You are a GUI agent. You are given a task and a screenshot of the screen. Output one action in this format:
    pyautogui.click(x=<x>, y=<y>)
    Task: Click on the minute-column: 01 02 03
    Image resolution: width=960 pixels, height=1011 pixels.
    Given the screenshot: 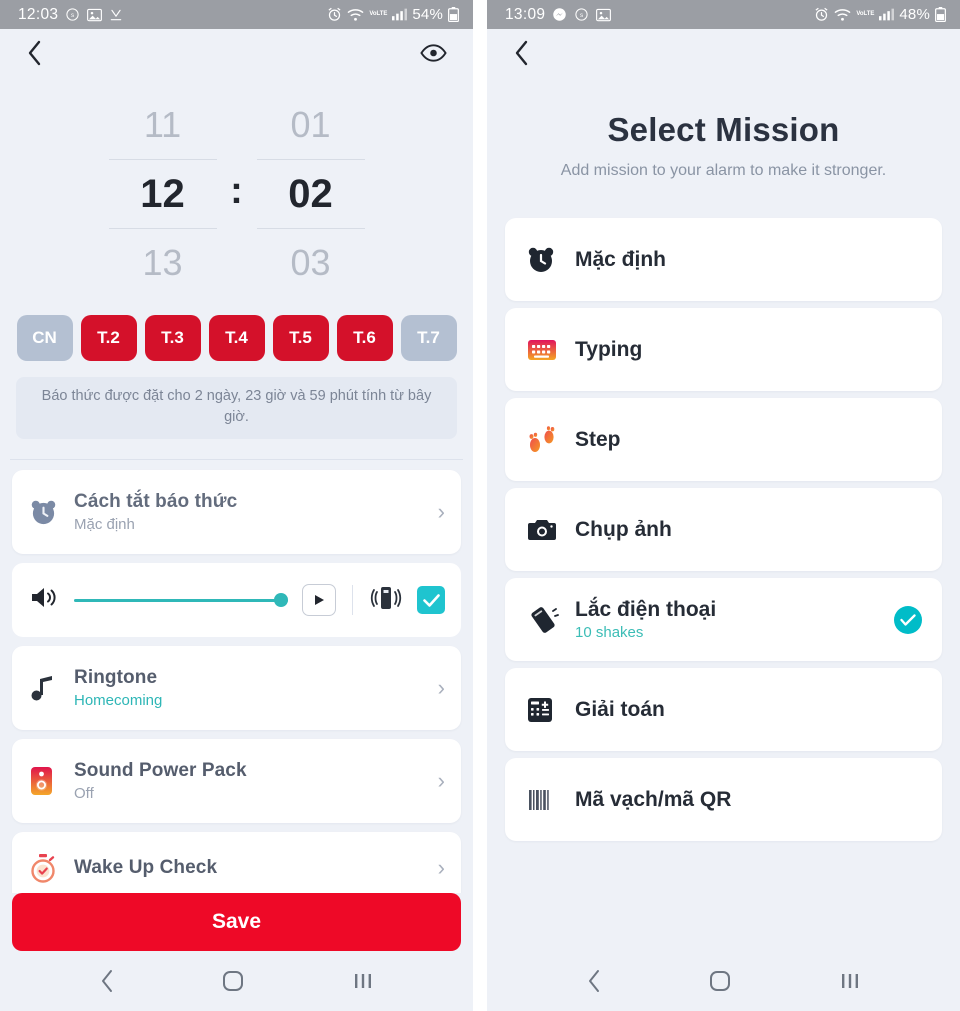 What is the action you would take?
    pyautogui.click(x=310, y=194)
    